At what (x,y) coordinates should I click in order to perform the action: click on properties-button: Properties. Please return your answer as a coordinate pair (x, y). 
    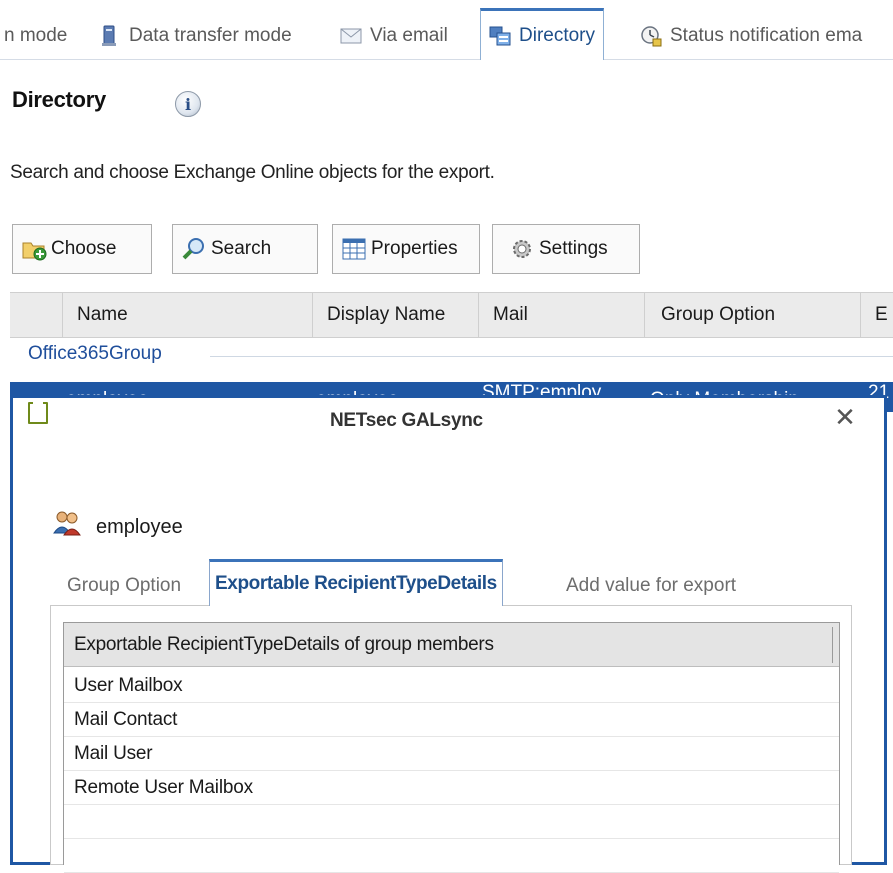
    Looking at the image, I should click on (406, 249).